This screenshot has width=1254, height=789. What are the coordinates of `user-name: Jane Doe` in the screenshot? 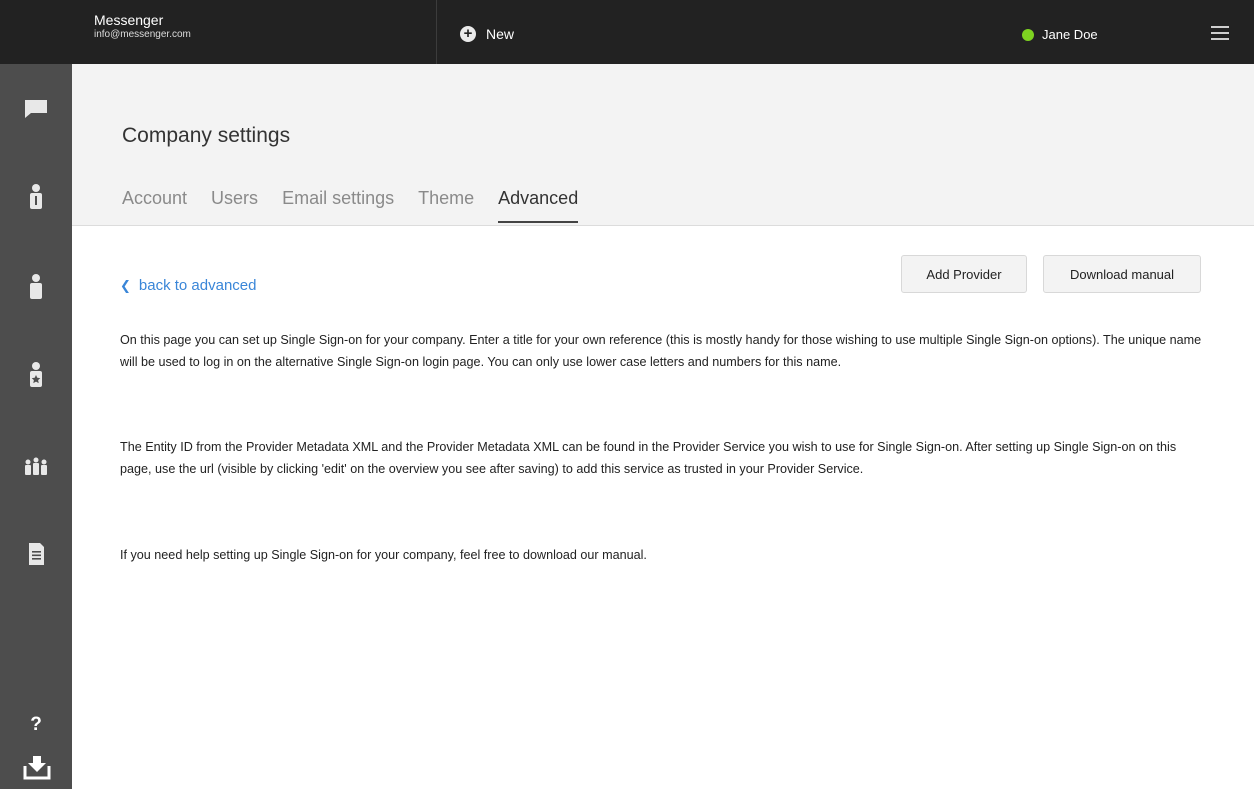 It's located at (1070, 34).